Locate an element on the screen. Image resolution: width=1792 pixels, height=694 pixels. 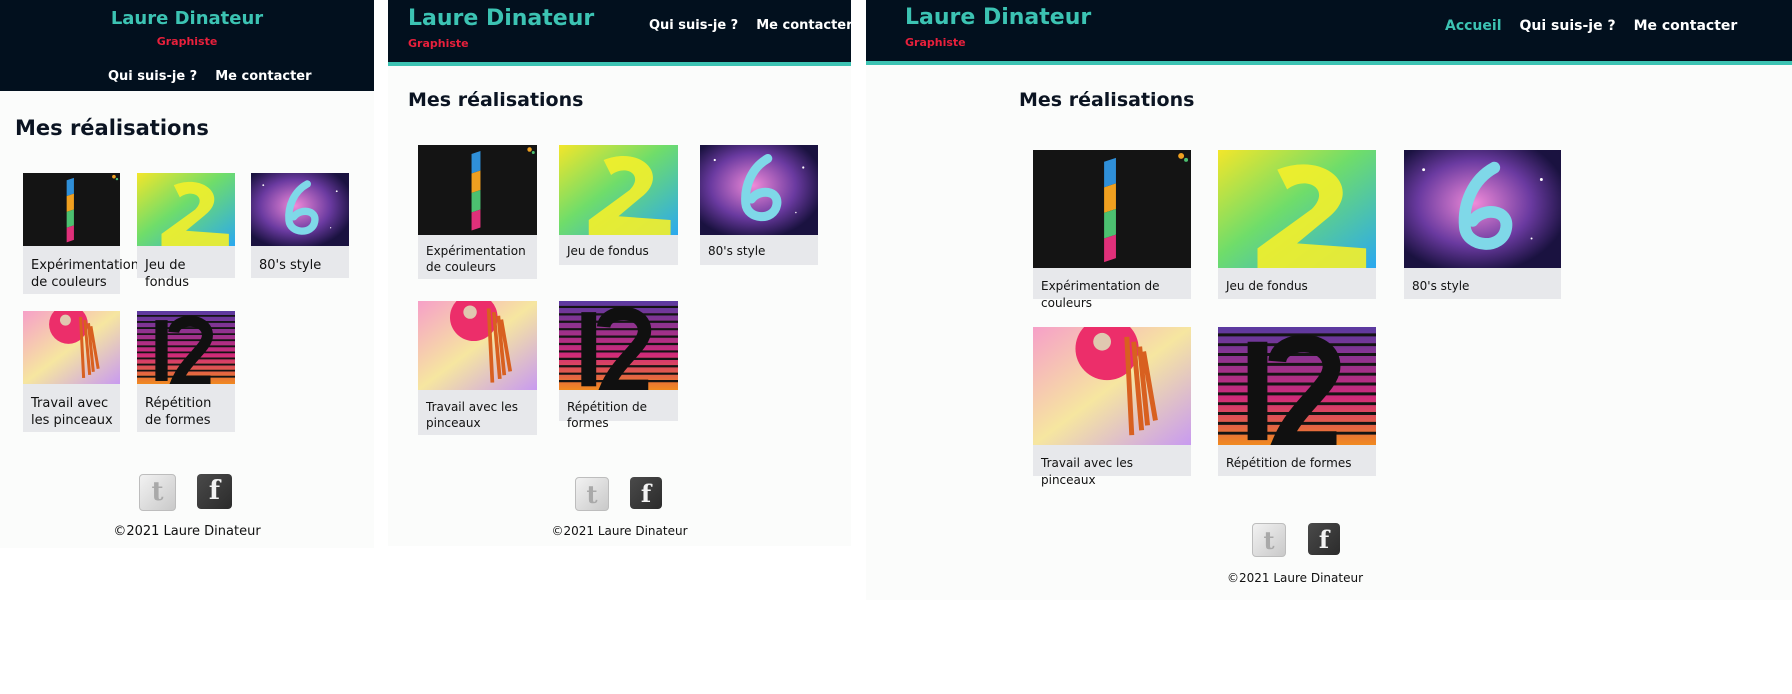
main-nav: Accueil Qui suis-je ? Me contacter is located at coordinates (1600, 26).